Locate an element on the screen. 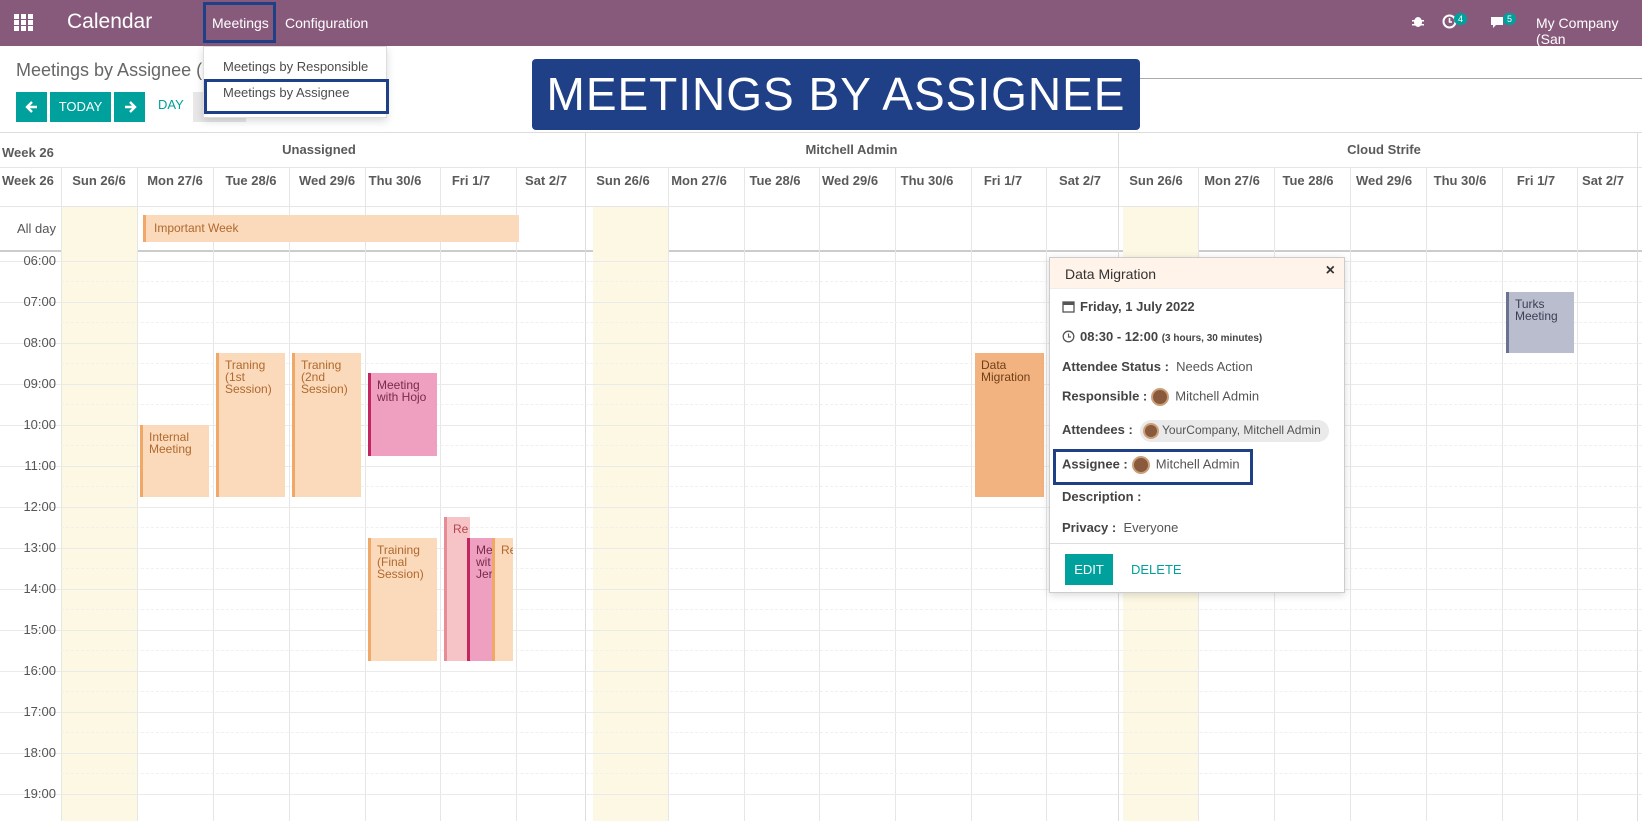 This screenshot has width=1642, height=821. assignee-highlight is located at coordinates (1153, 467).